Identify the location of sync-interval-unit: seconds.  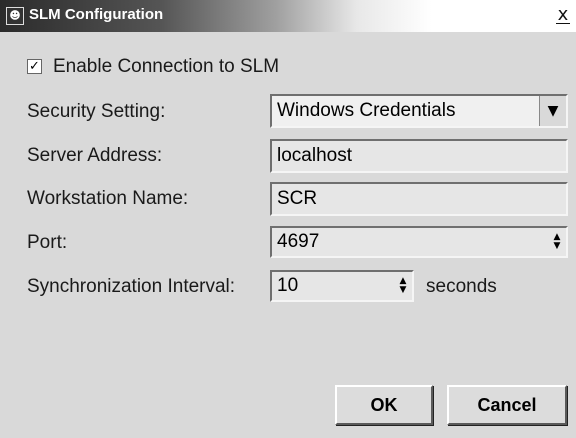
(461, 286).